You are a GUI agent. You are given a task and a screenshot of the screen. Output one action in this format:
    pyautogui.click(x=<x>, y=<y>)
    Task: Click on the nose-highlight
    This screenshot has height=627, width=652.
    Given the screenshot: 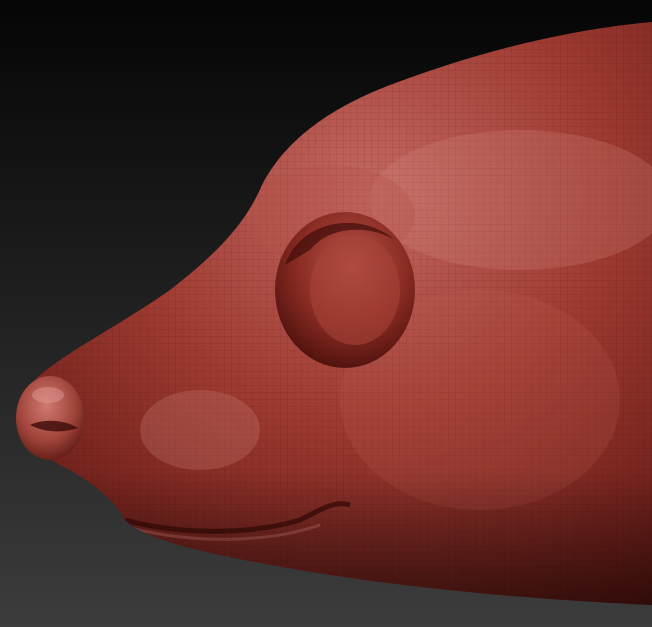 What is the action you would take?
    pyautogui.click(x=48, y=395)
    